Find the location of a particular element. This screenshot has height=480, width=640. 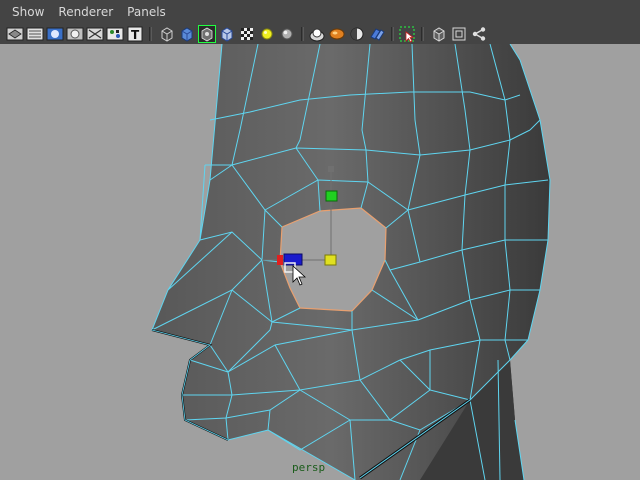

menu-renderer: Renderer is located at coordinates (85, 12).